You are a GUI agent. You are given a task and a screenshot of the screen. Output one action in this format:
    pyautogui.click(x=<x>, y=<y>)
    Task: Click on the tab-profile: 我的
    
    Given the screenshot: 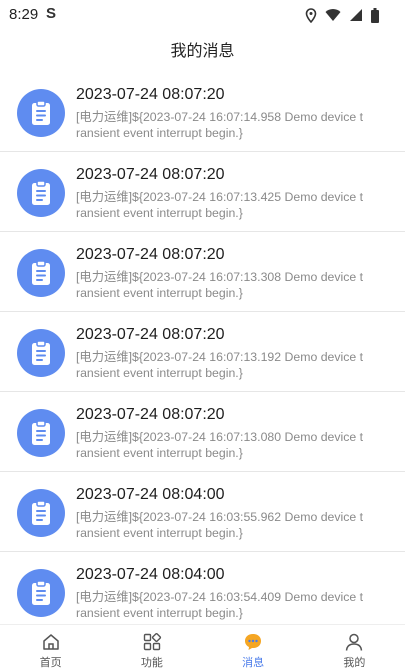 What is the action you would take?
    pyautogui.click(x=354, y=647)
    